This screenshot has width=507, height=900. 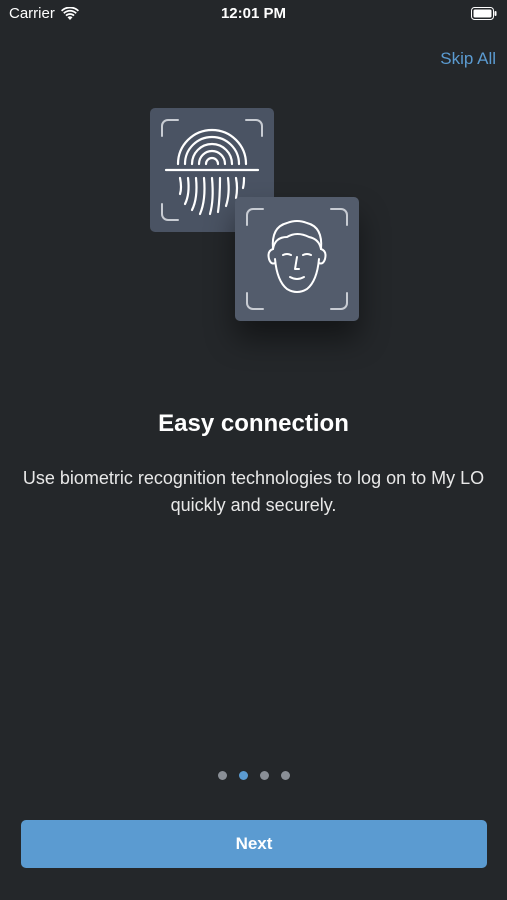 I want to click on face-card, so click(x=297, y=259).